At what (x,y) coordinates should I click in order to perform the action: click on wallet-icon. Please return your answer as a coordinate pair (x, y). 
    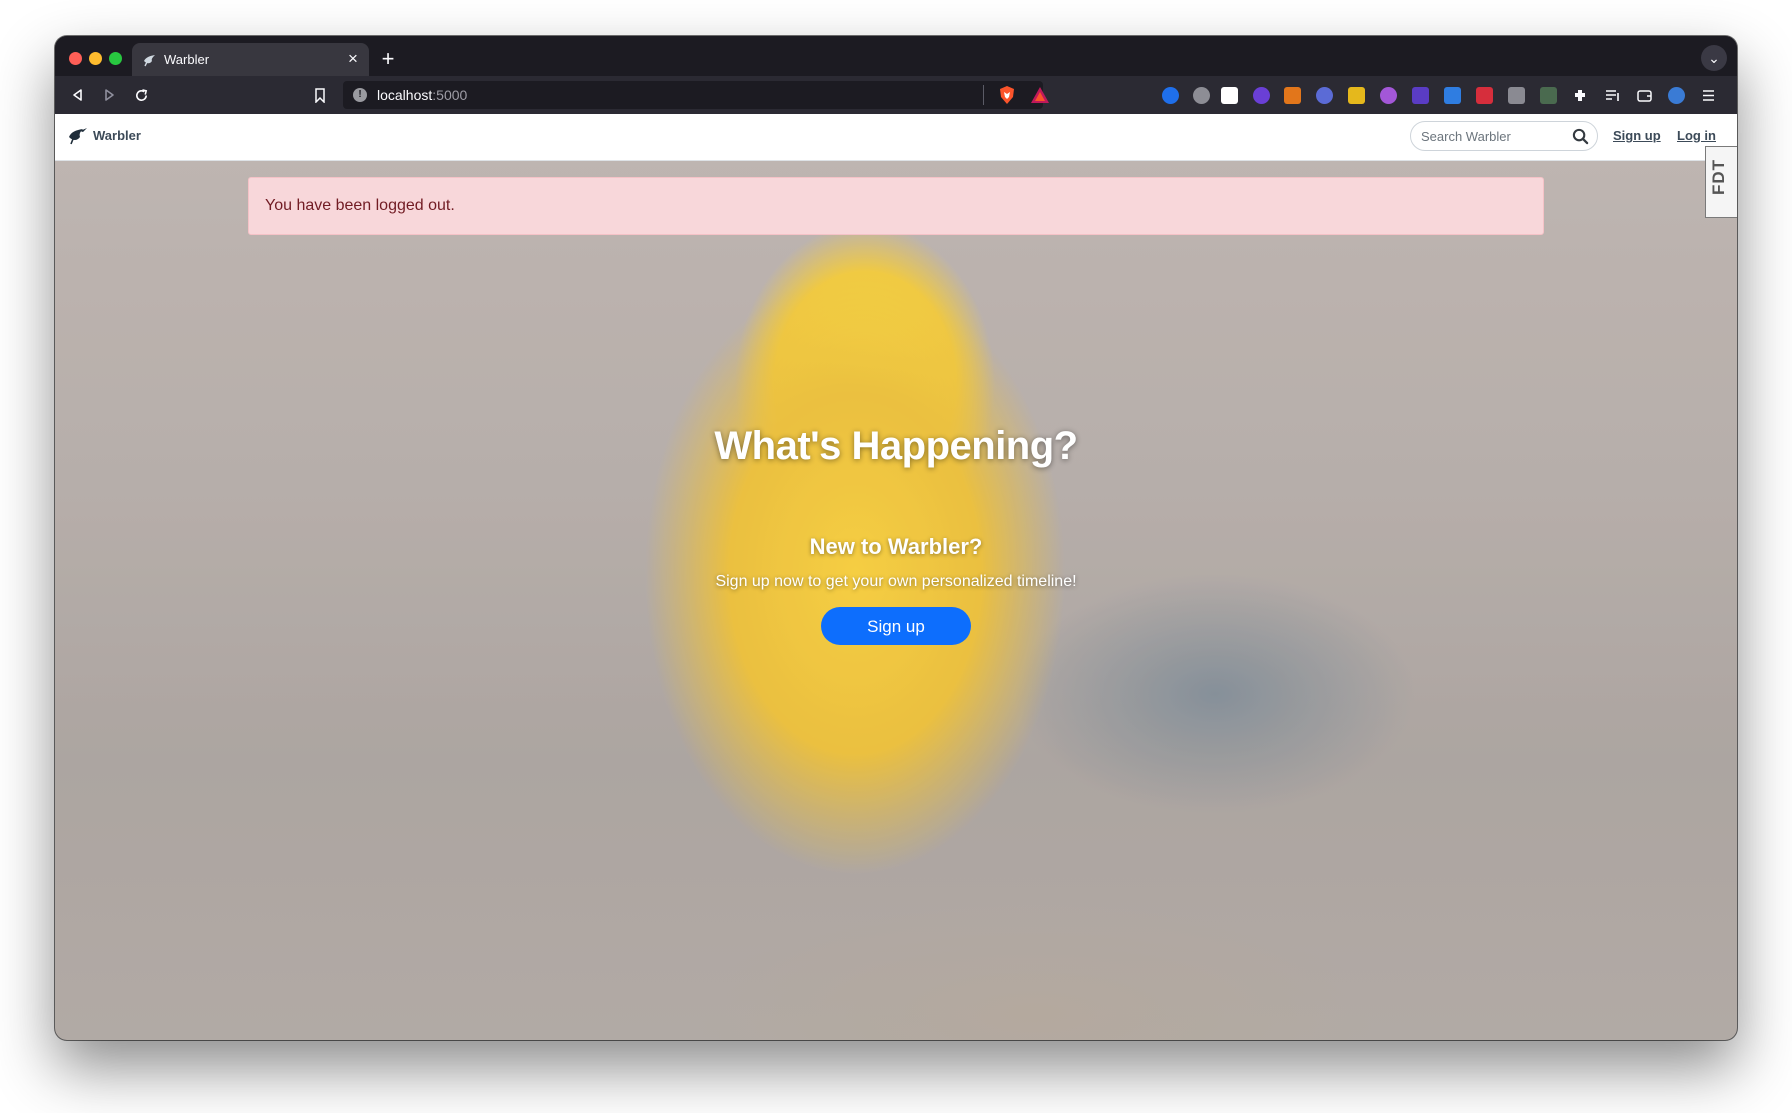
    Looking at the image, I should click on (1644, 95).